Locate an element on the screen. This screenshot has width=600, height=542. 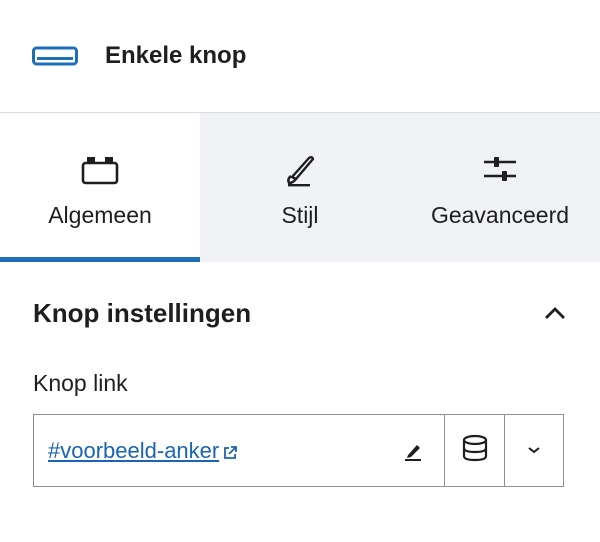
chevron-down-icon is located at coordinates (534, 451).